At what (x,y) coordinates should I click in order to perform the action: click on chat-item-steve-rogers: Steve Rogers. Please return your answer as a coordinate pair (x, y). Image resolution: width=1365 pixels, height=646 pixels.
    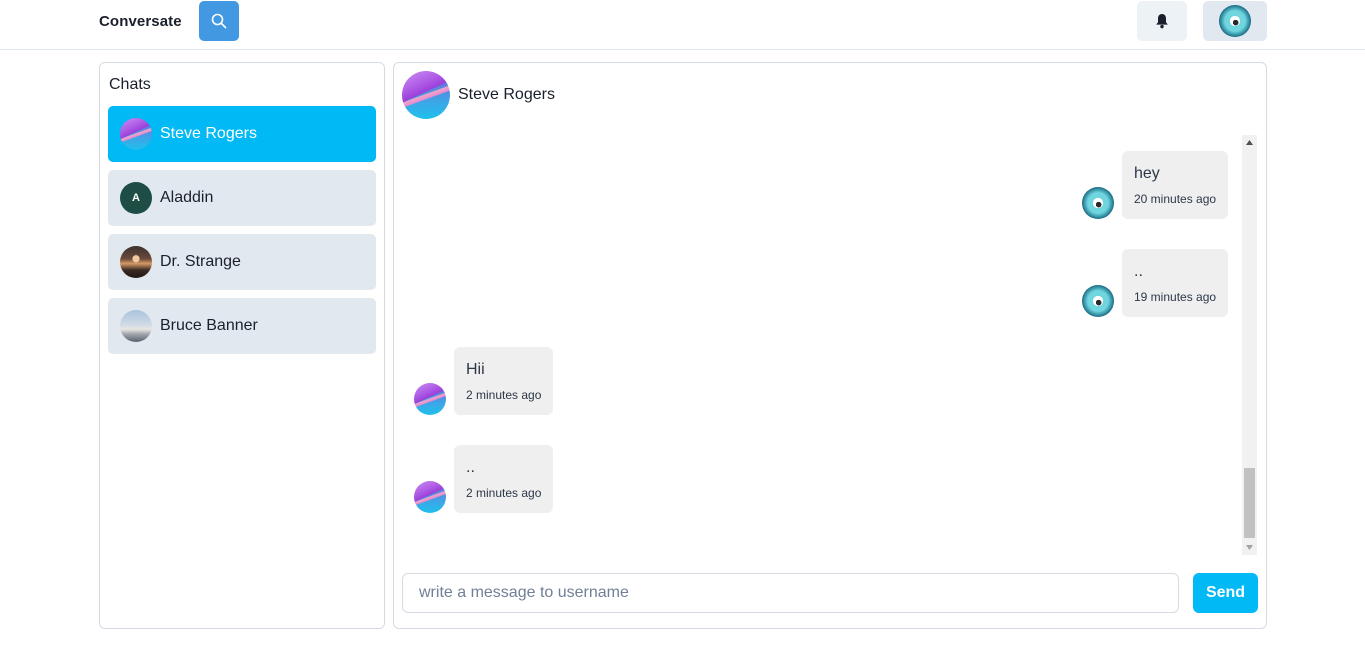
    Looking at the image, I should click on (242, 134).